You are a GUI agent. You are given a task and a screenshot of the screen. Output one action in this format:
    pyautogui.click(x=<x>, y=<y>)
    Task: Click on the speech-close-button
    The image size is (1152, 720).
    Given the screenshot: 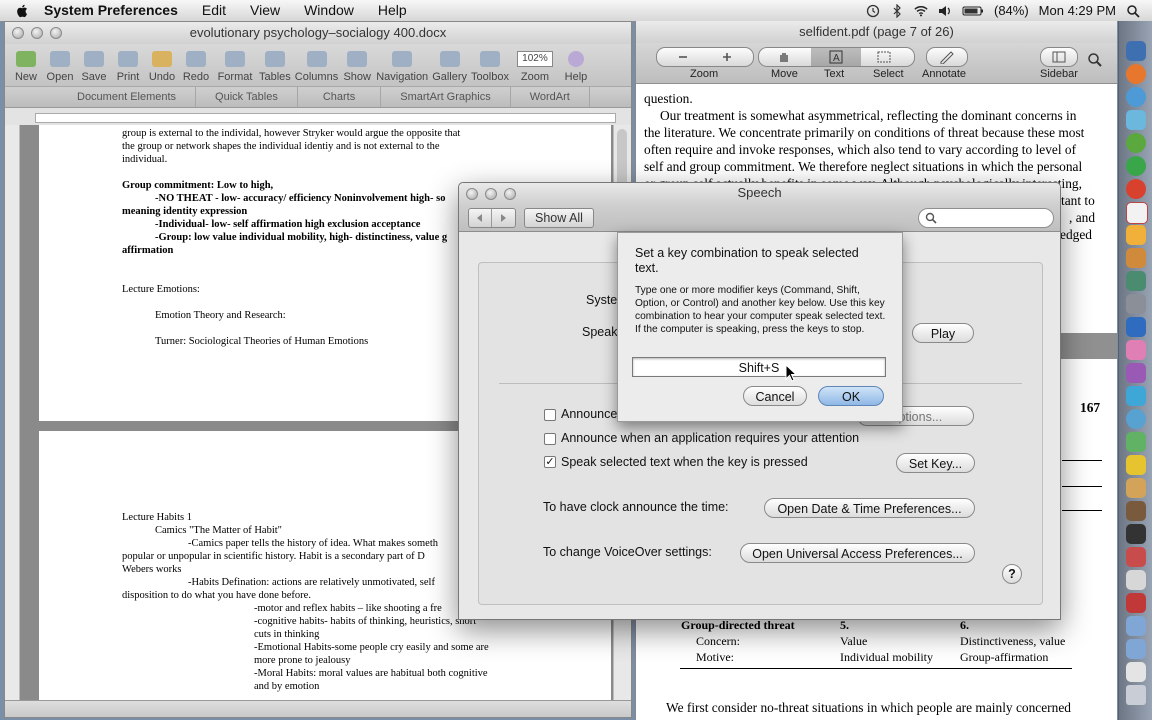 What is the action you would take?
    pyautogui.click(x=472, y=194)
    